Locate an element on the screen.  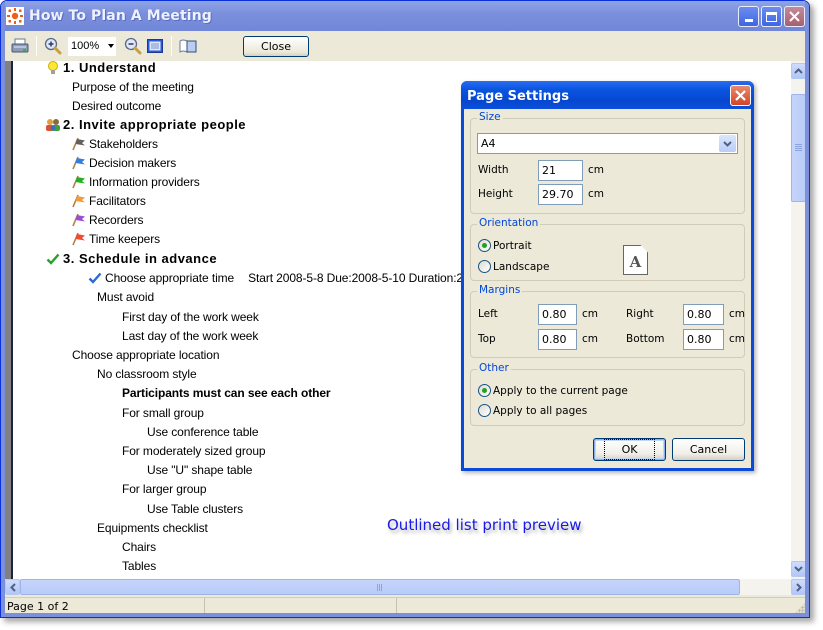
landscape-radio: Landscape is located at coordinates (513, 266).